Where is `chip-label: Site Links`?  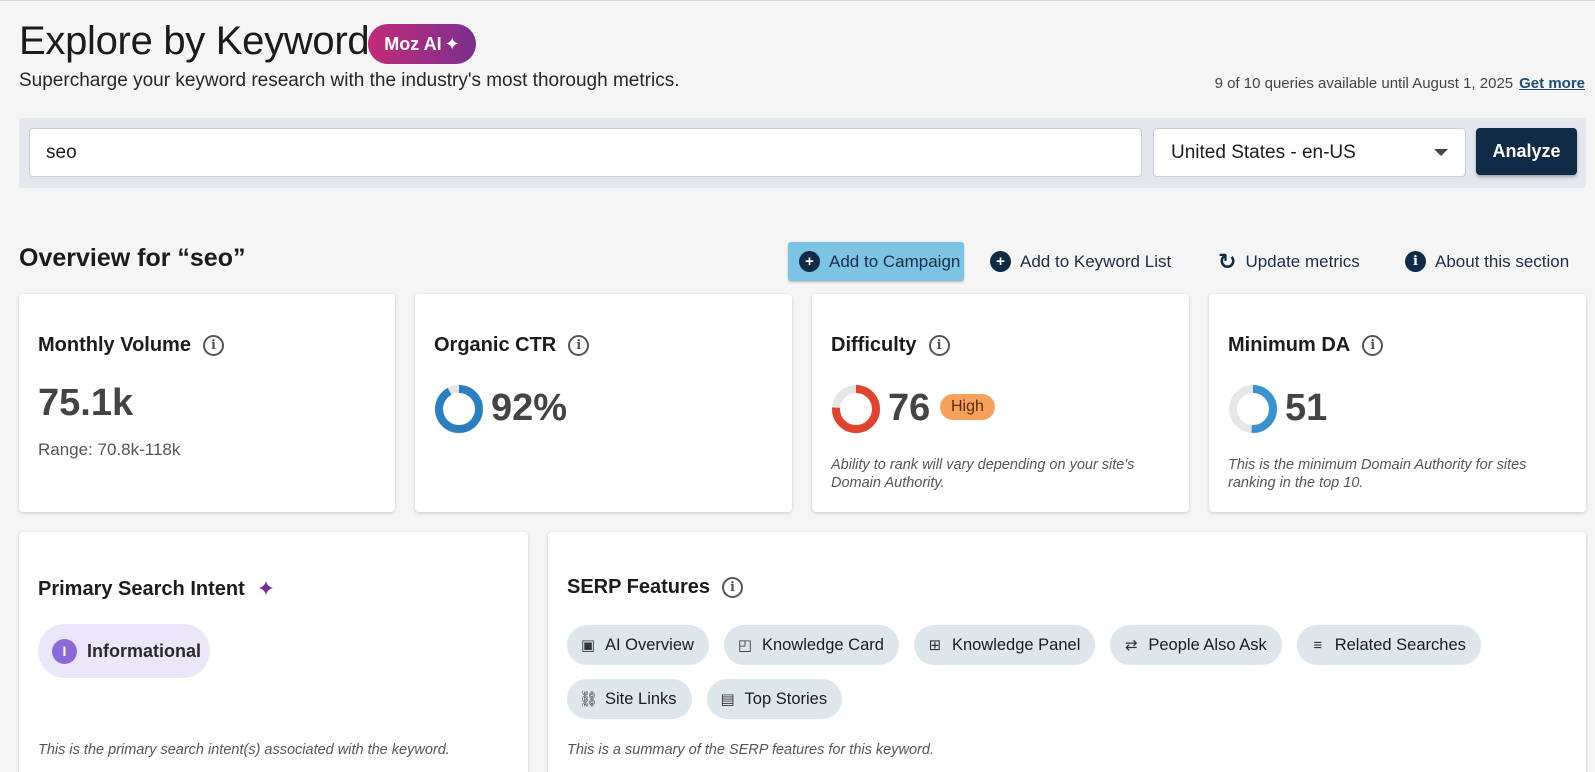 chip-label: Site Links is located at coordinates (641, 698).